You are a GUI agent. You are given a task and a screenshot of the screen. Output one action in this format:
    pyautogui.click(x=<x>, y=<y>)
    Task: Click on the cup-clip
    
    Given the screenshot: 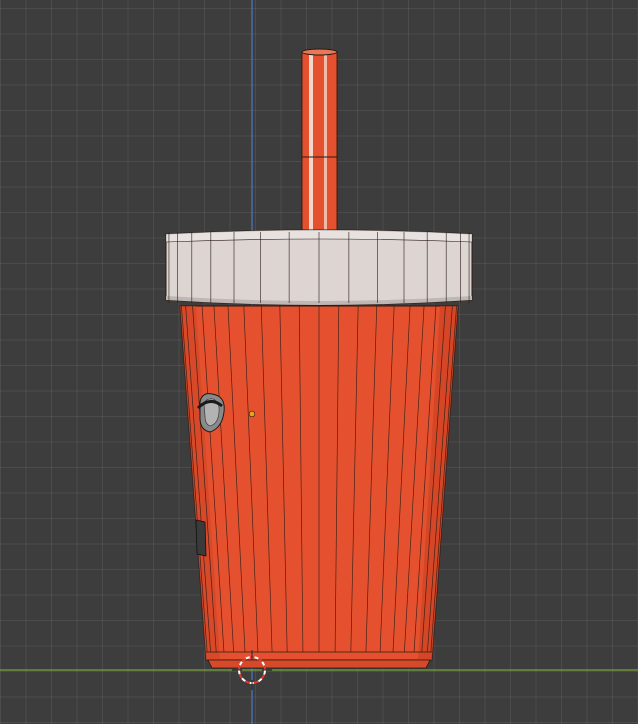 What is the action you would take?
    pyautogui.click(x=201, y=538)
    